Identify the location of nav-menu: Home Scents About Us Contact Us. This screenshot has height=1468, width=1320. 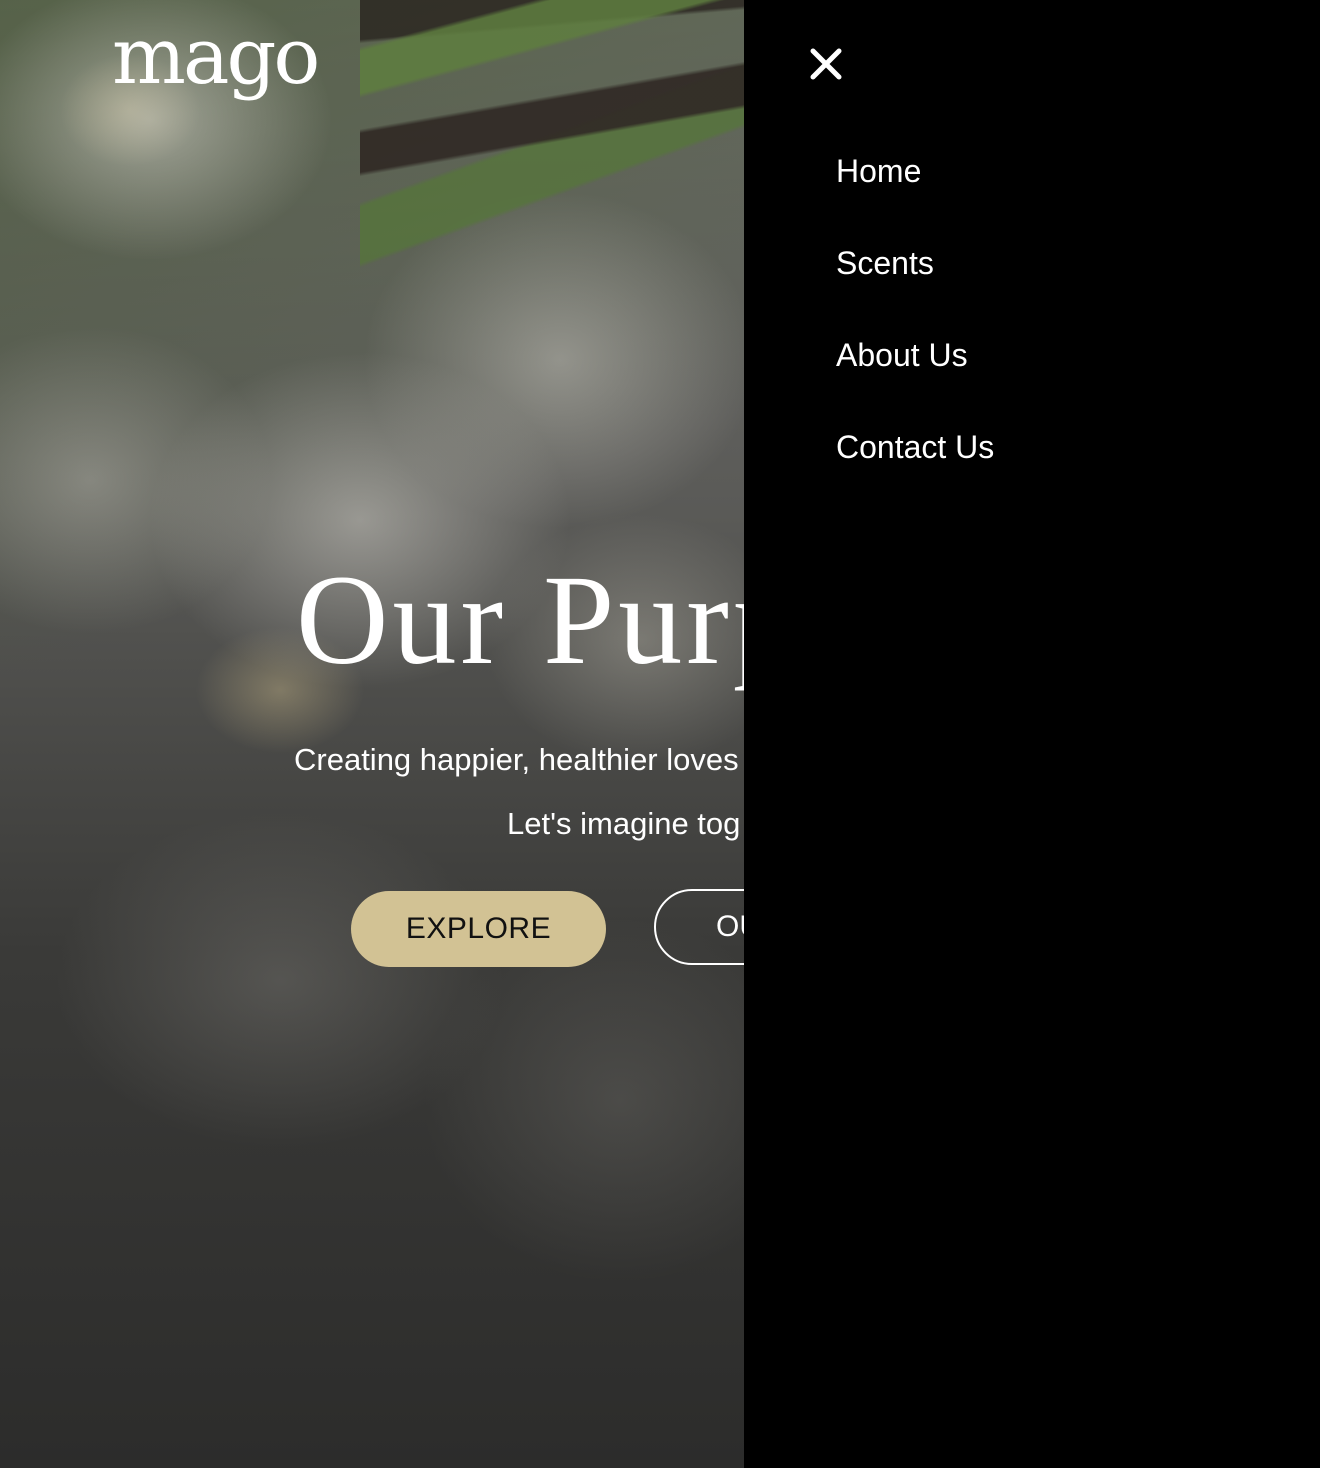
(915, 334).